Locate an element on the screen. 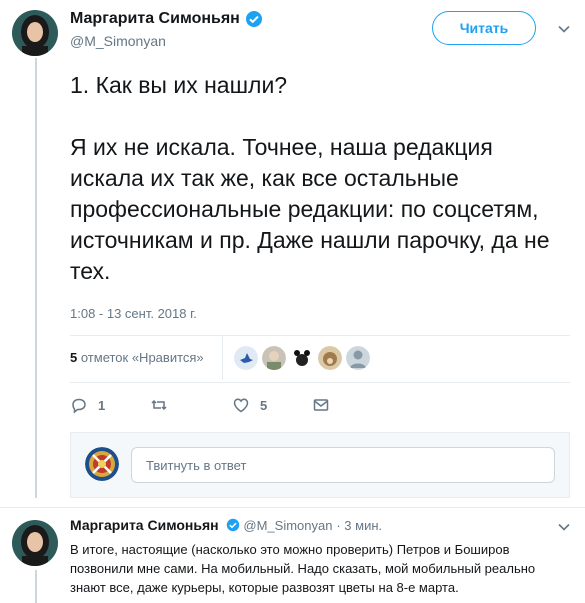 This screenshot has width=585, height=603. retweet-icon is located at coordinates (159, 405).